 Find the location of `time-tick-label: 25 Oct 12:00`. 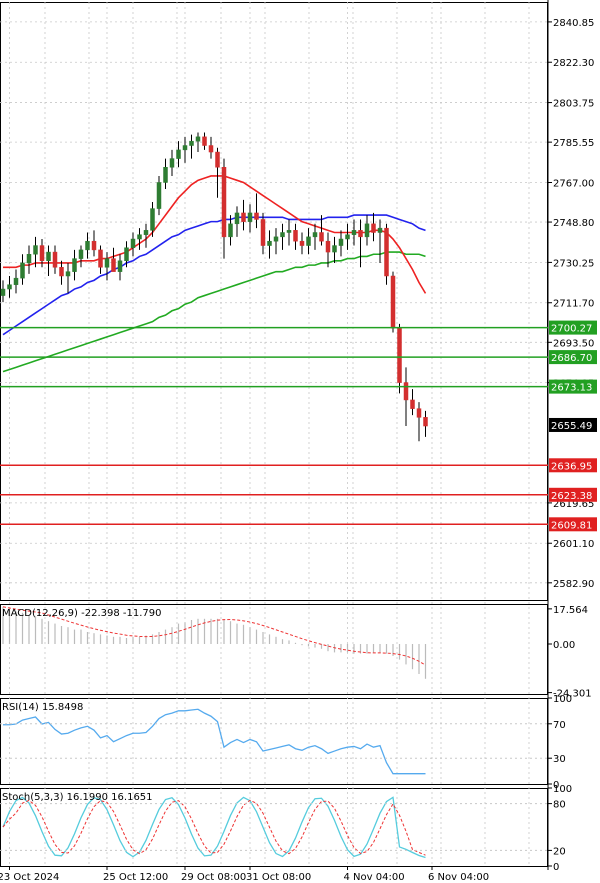

time-tick-label: 25 Oct 12:00 is located at coordinates (135, 877).